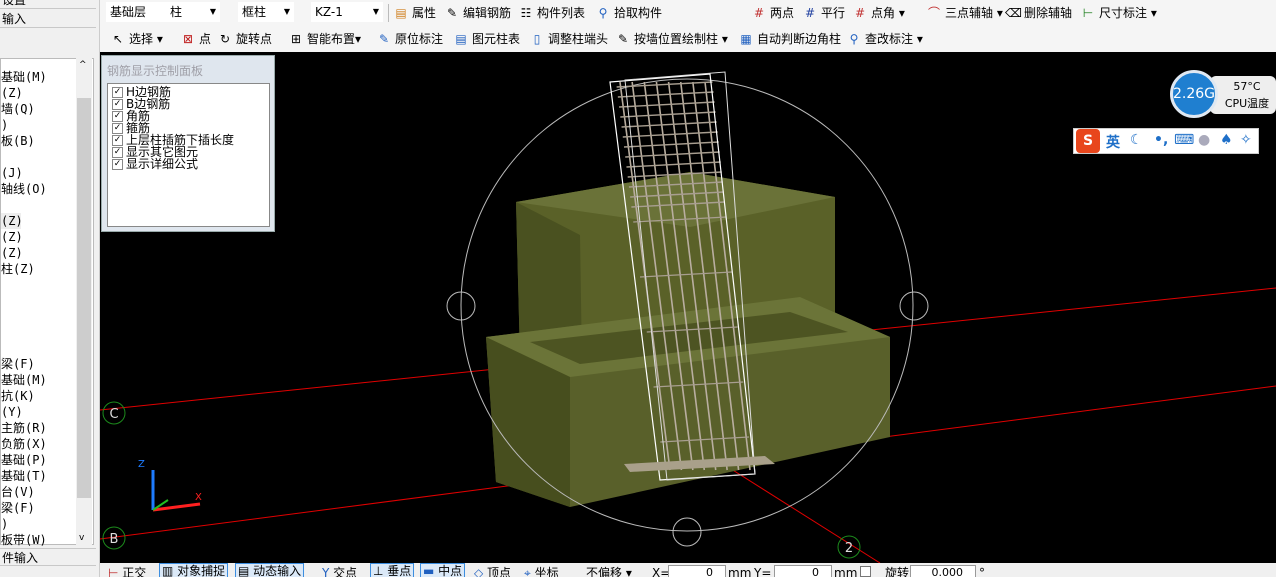 This screenshot has width=1276, height=577. Describe the element at coordinates (1247, 86) in the screenshot. I see `cpu-temp: 57°C` at that location.